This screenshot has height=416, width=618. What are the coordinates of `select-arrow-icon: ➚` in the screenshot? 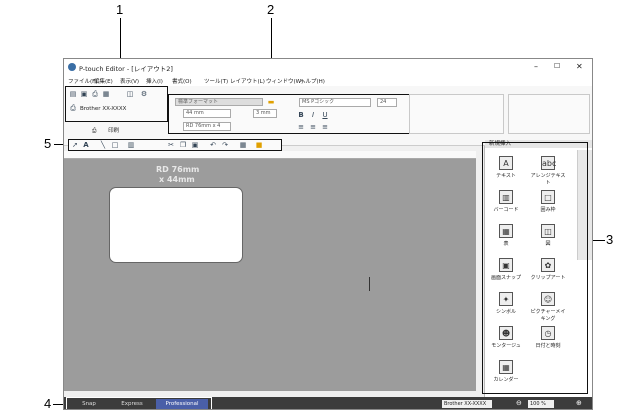 It's located at (75, 145).